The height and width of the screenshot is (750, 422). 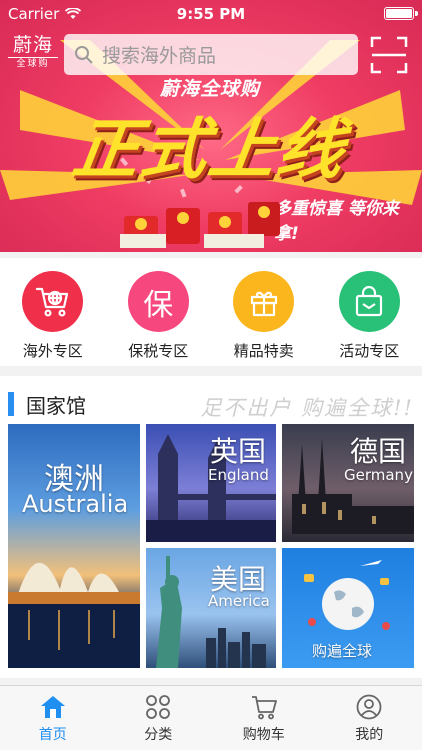 What do you see at coordinates (348, 608) in the screenshot?
I see `country-tile-global: 购遍全球` at bounding box center [348, 608].